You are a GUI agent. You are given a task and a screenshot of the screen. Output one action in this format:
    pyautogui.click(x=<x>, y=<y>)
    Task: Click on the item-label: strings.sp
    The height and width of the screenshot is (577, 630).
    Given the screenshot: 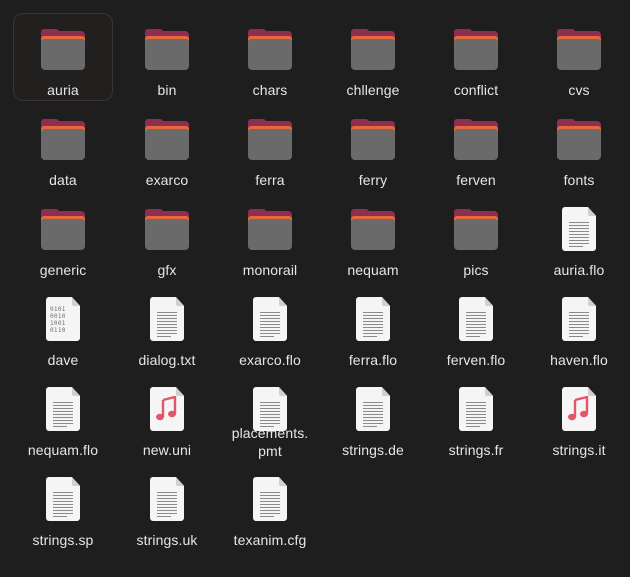 What is the action you would take?
    pyautogui.click(x=63, y=540)
    